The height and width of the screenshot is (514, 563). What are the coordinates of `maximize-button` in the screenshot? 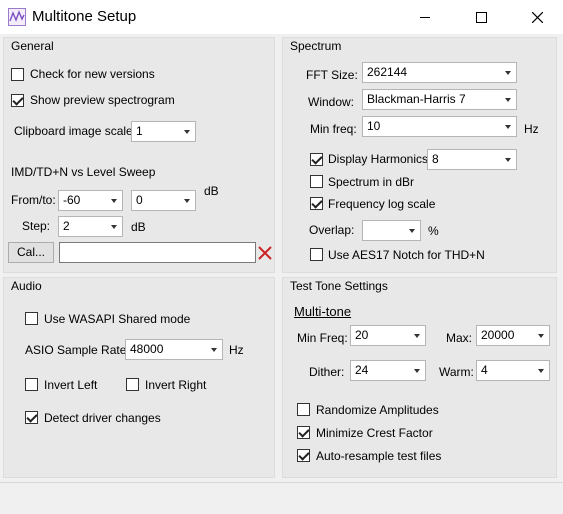 It's located at (481, 17).